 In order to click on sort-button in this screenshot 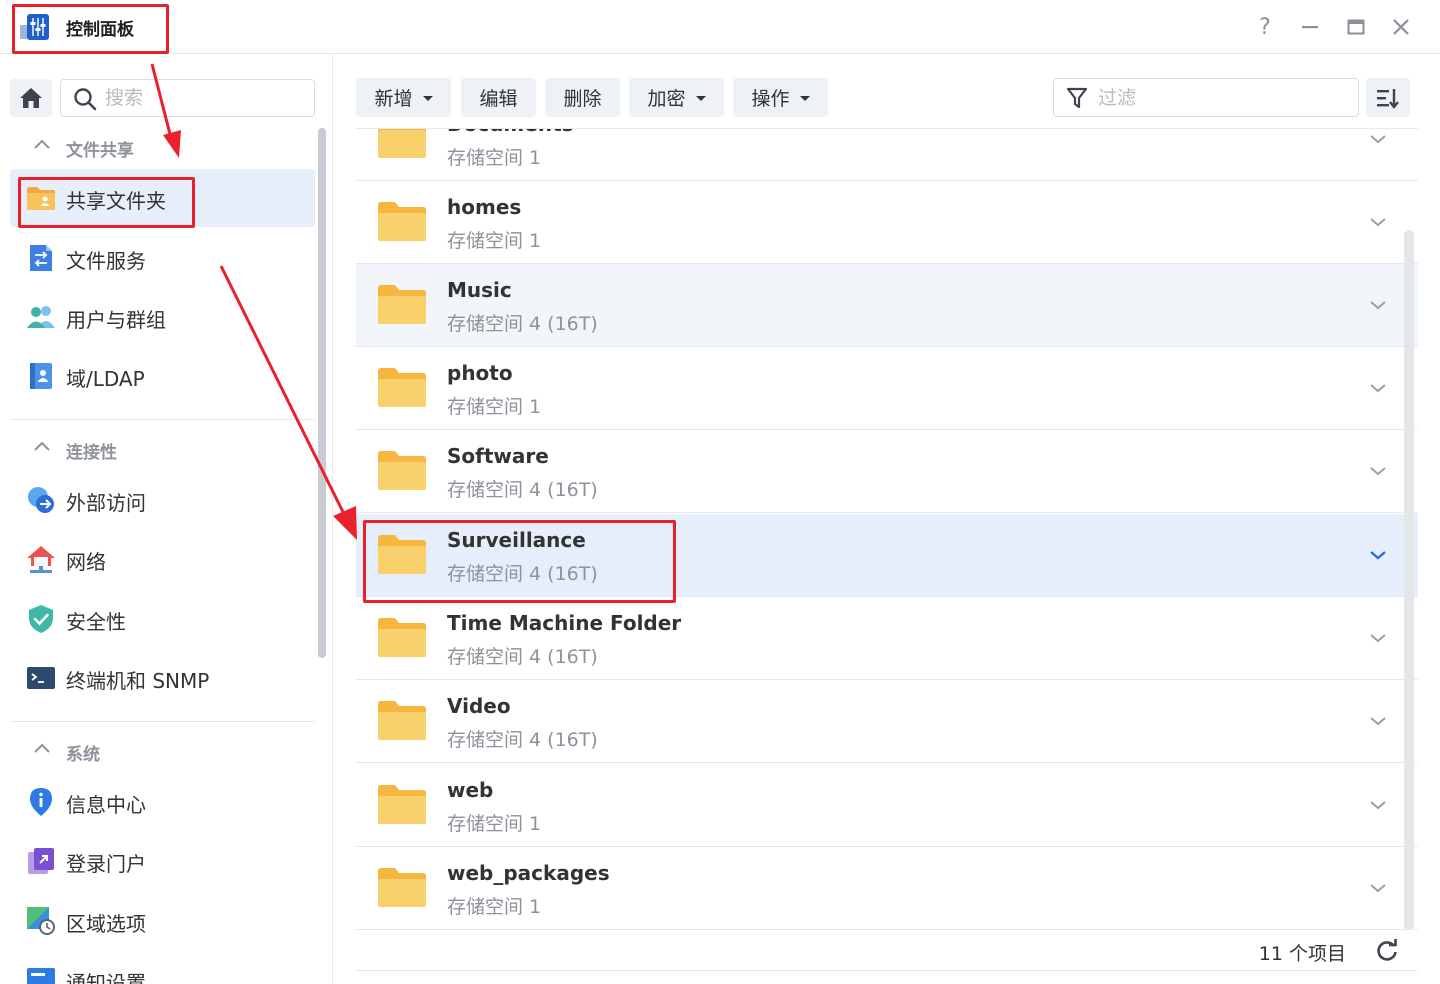, I will do `click(1388, 97)`.